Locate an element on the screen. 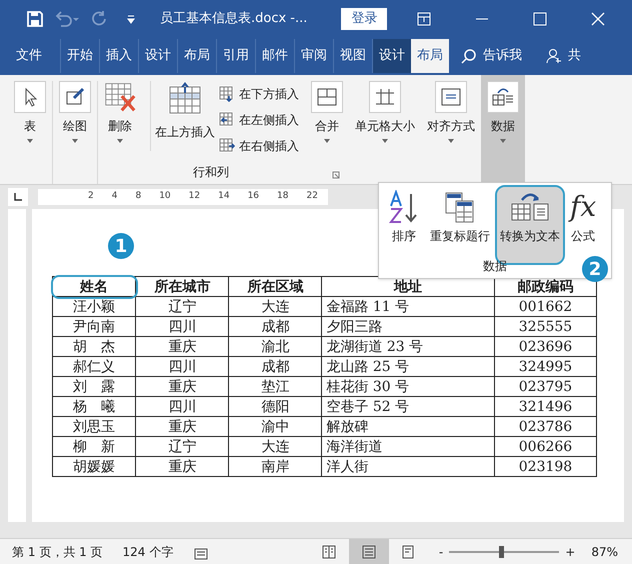  zoom-in-button: + is located at coordinates (570, 551).